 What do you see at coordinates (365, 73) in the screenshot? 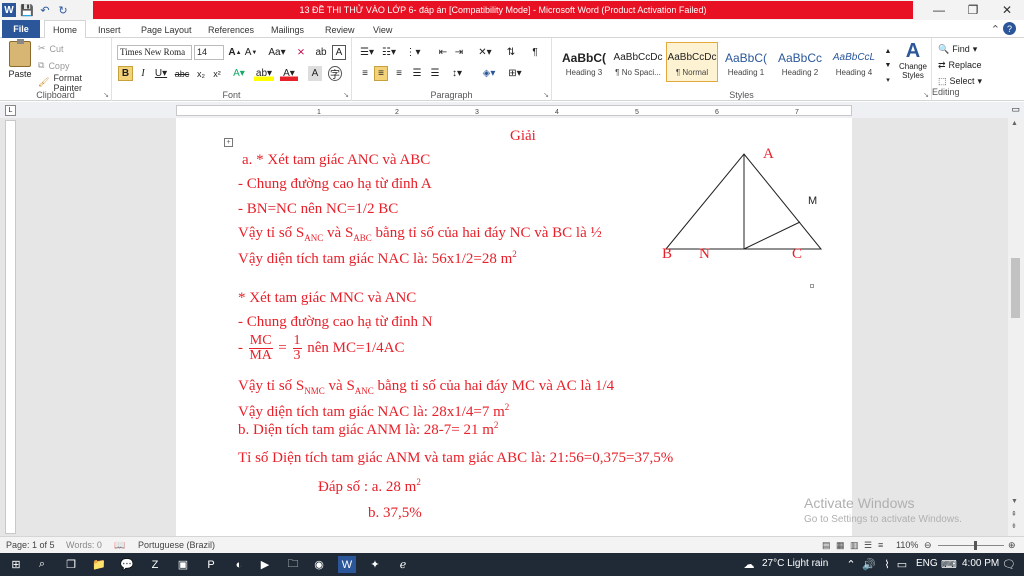
I see `align-left-icon: ≡` at bounding box center [365, 73].